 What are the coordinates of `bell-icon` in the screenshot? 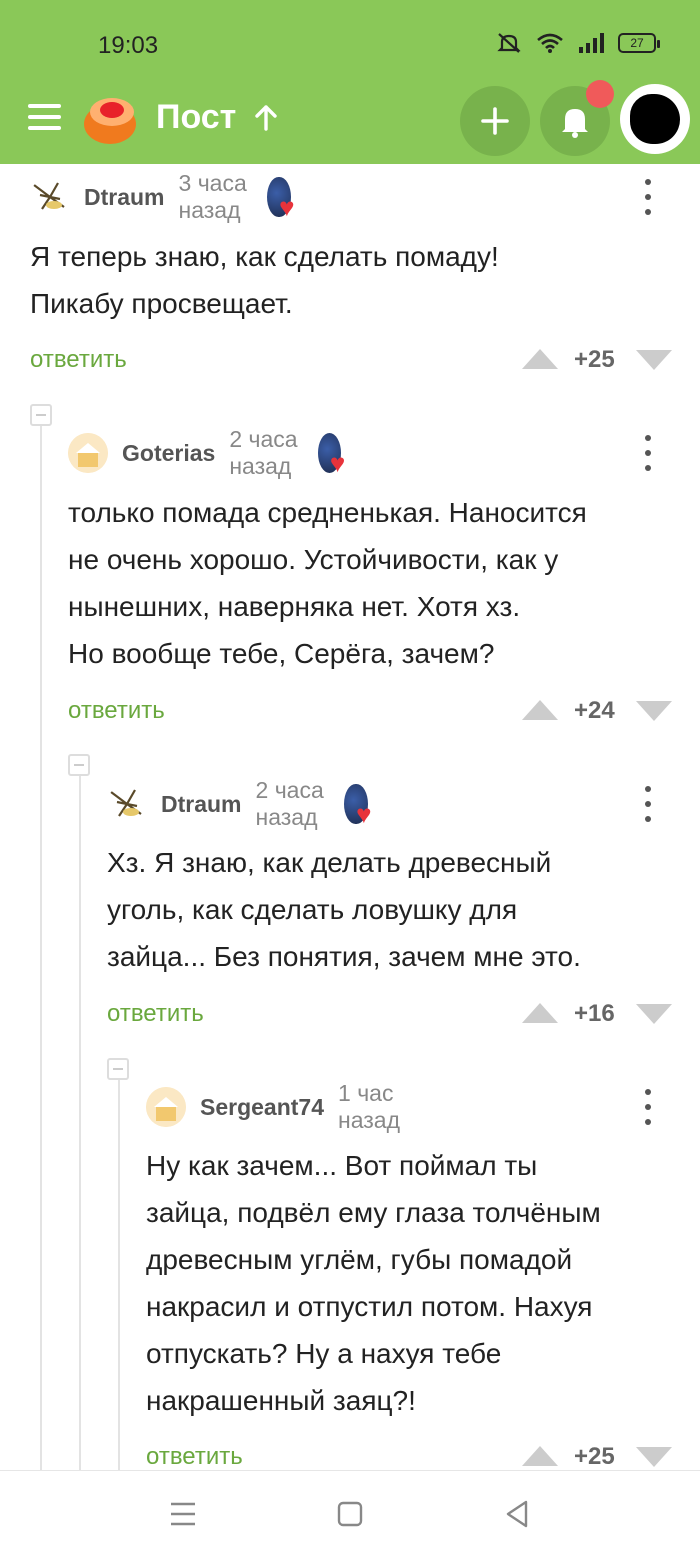 It's located at (575, 123).